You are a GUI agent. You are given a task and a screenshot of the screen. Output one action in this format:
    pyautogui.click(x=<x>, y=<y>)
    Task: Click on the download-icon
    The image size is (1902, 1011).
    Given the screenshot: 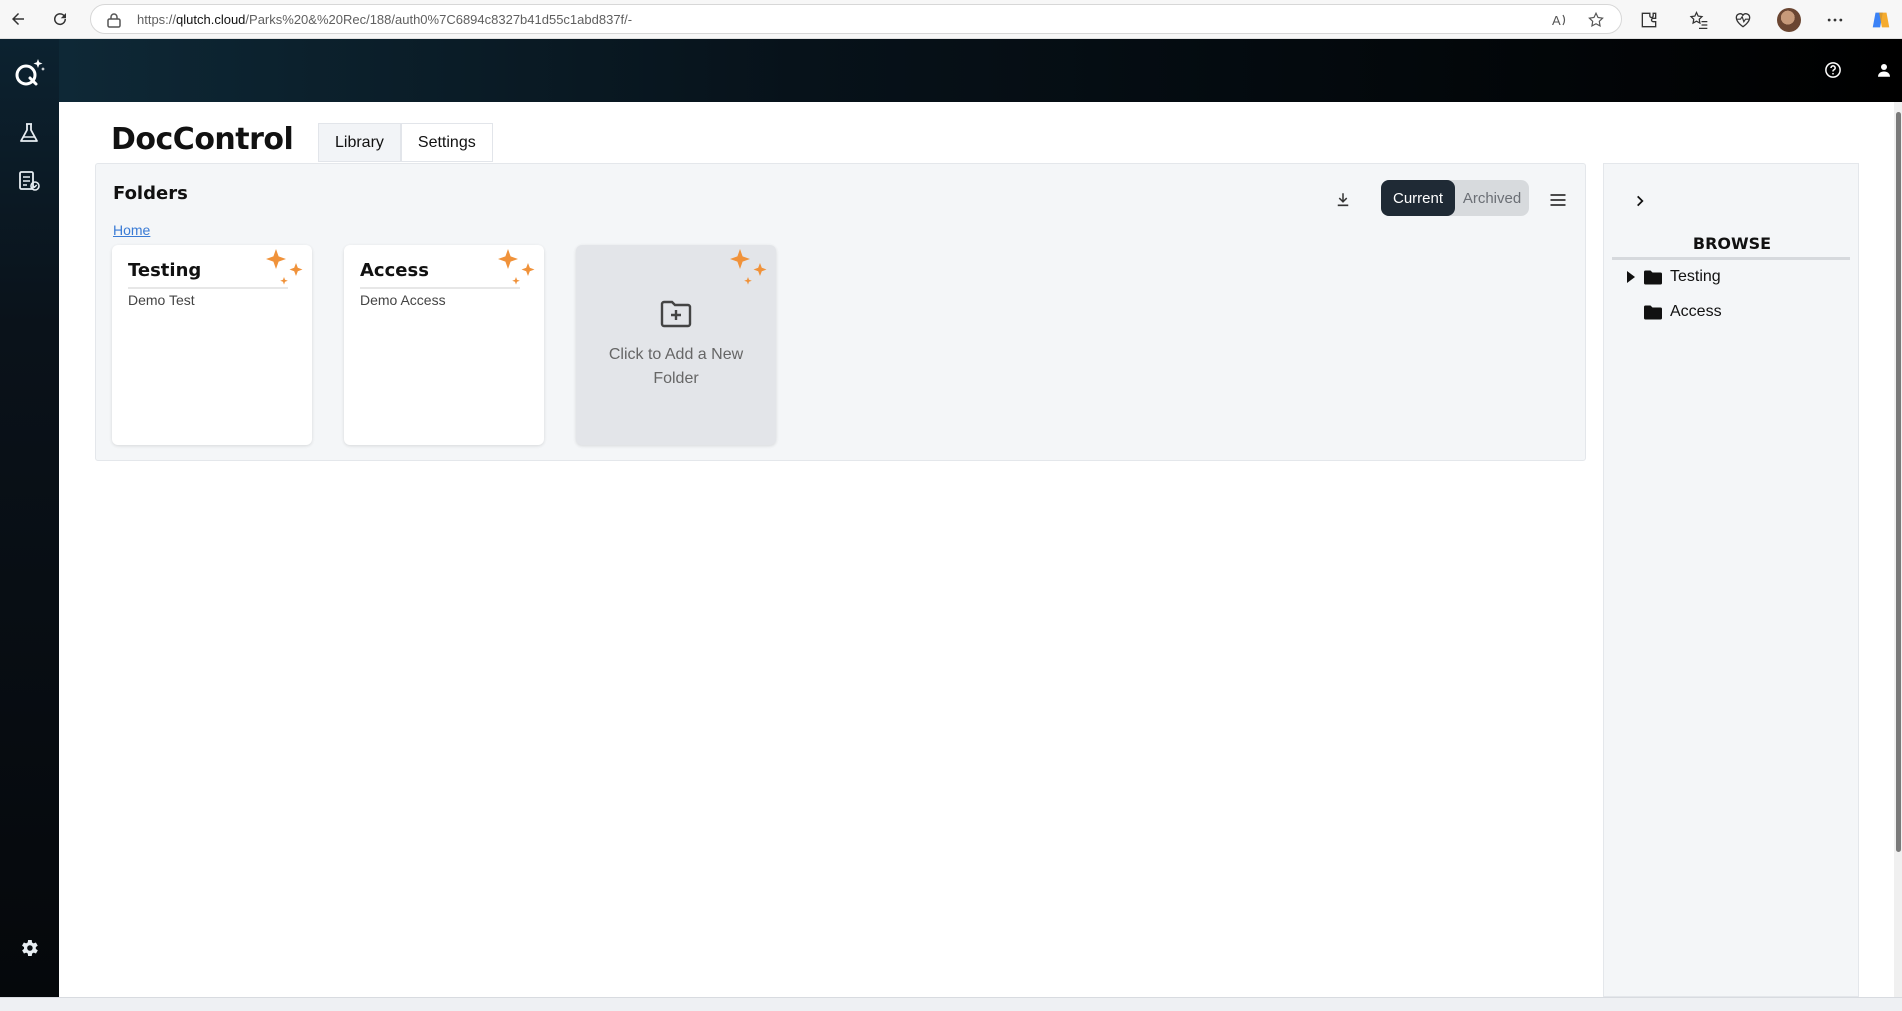 What is the action you would take?
    pyautogui.click(x=1343, y=200)
    